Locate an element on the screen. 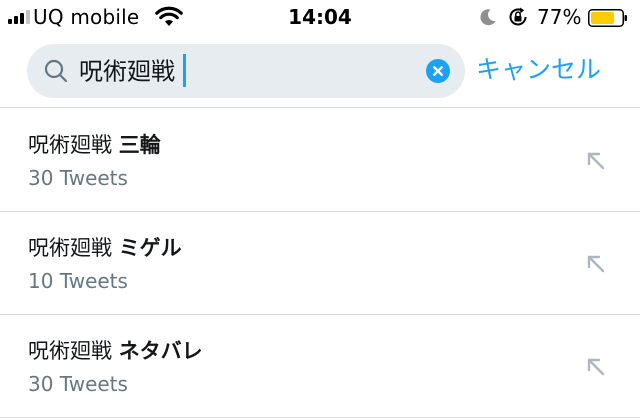  suggestion-title: 呪術廻戦 ミゲル is located at coordinates (105, 248).